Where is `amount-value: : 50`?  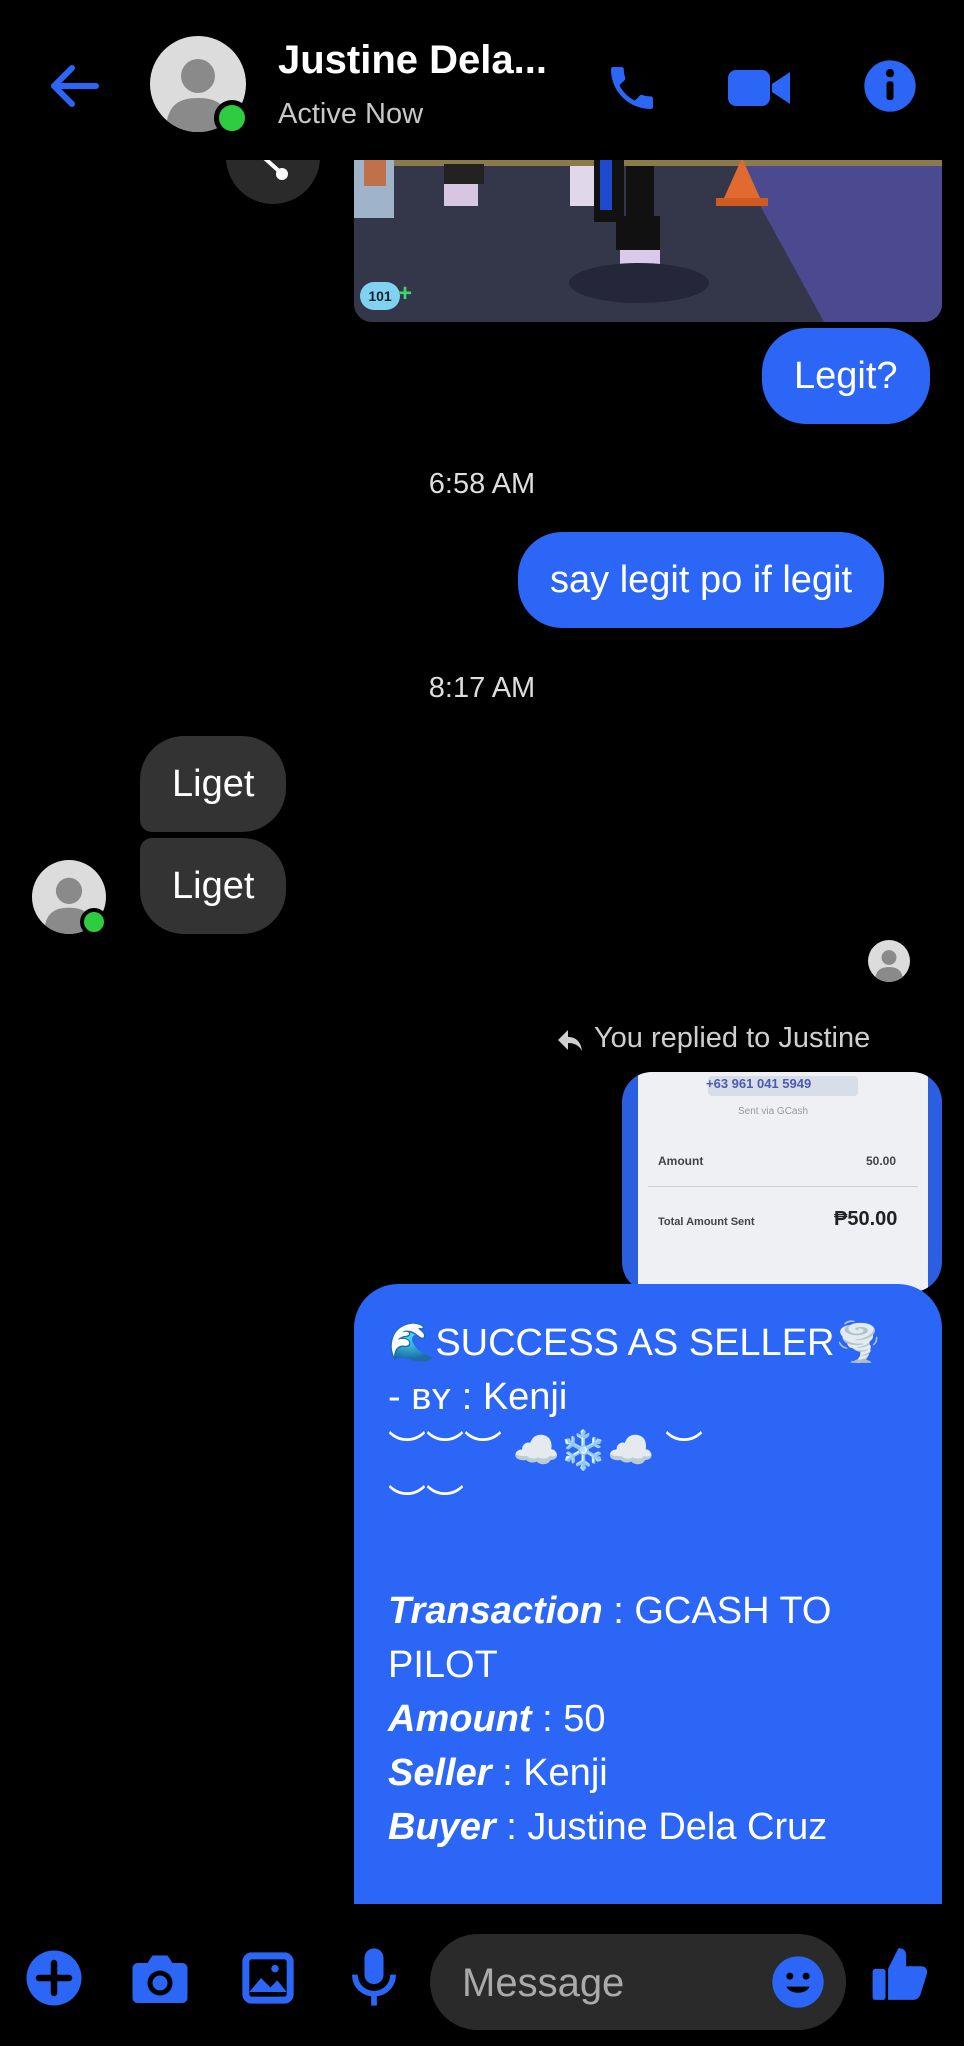
amount-value: : 50 is located at coordinates (568, 1719).